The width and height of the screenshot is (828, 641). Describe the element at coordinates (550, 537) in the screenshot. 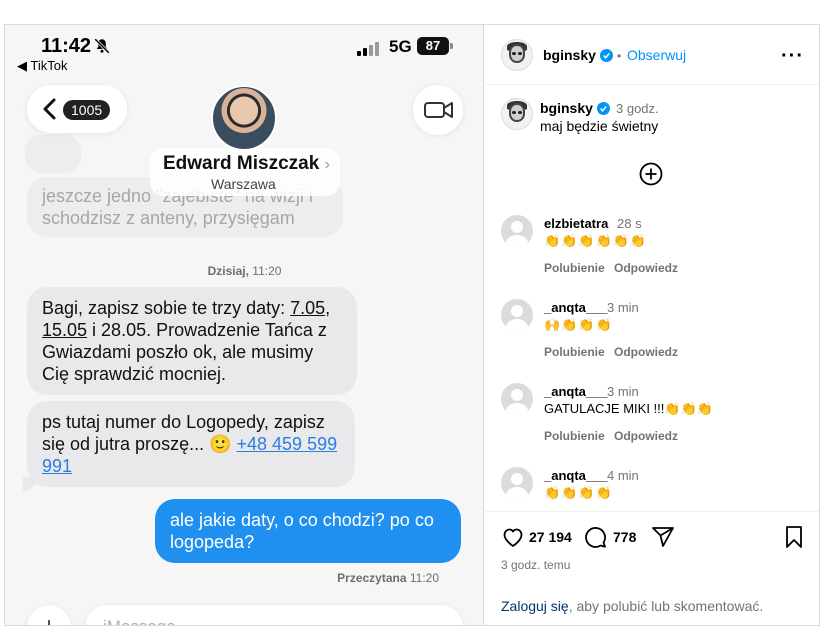

I see `likes-count: 27 194` at that location.